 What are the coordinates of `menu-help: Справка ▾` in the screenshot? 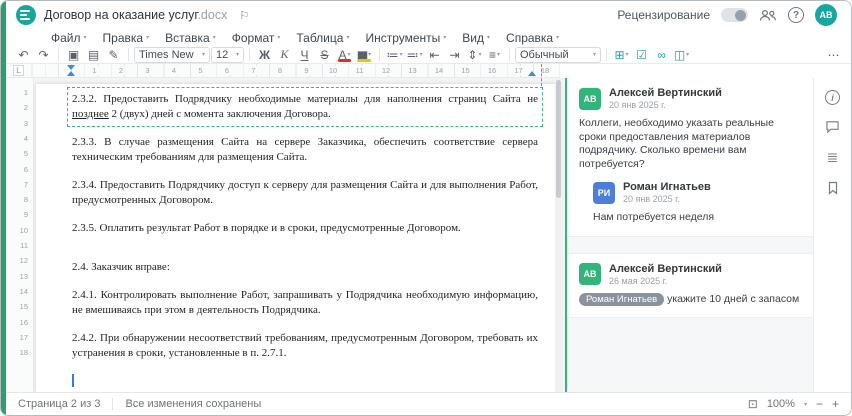 It's located at (532, 38).